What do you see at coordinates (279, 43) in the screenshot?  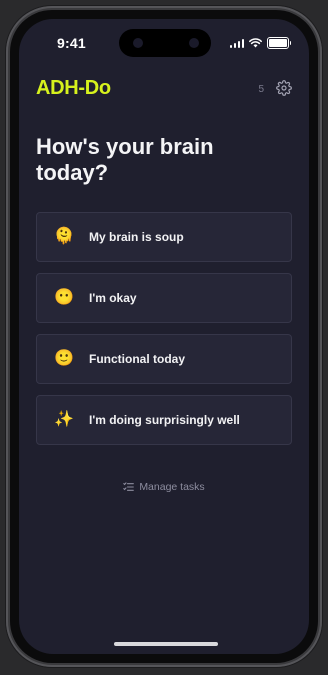 I see `battery-icon` at bounding box center [279, 43].